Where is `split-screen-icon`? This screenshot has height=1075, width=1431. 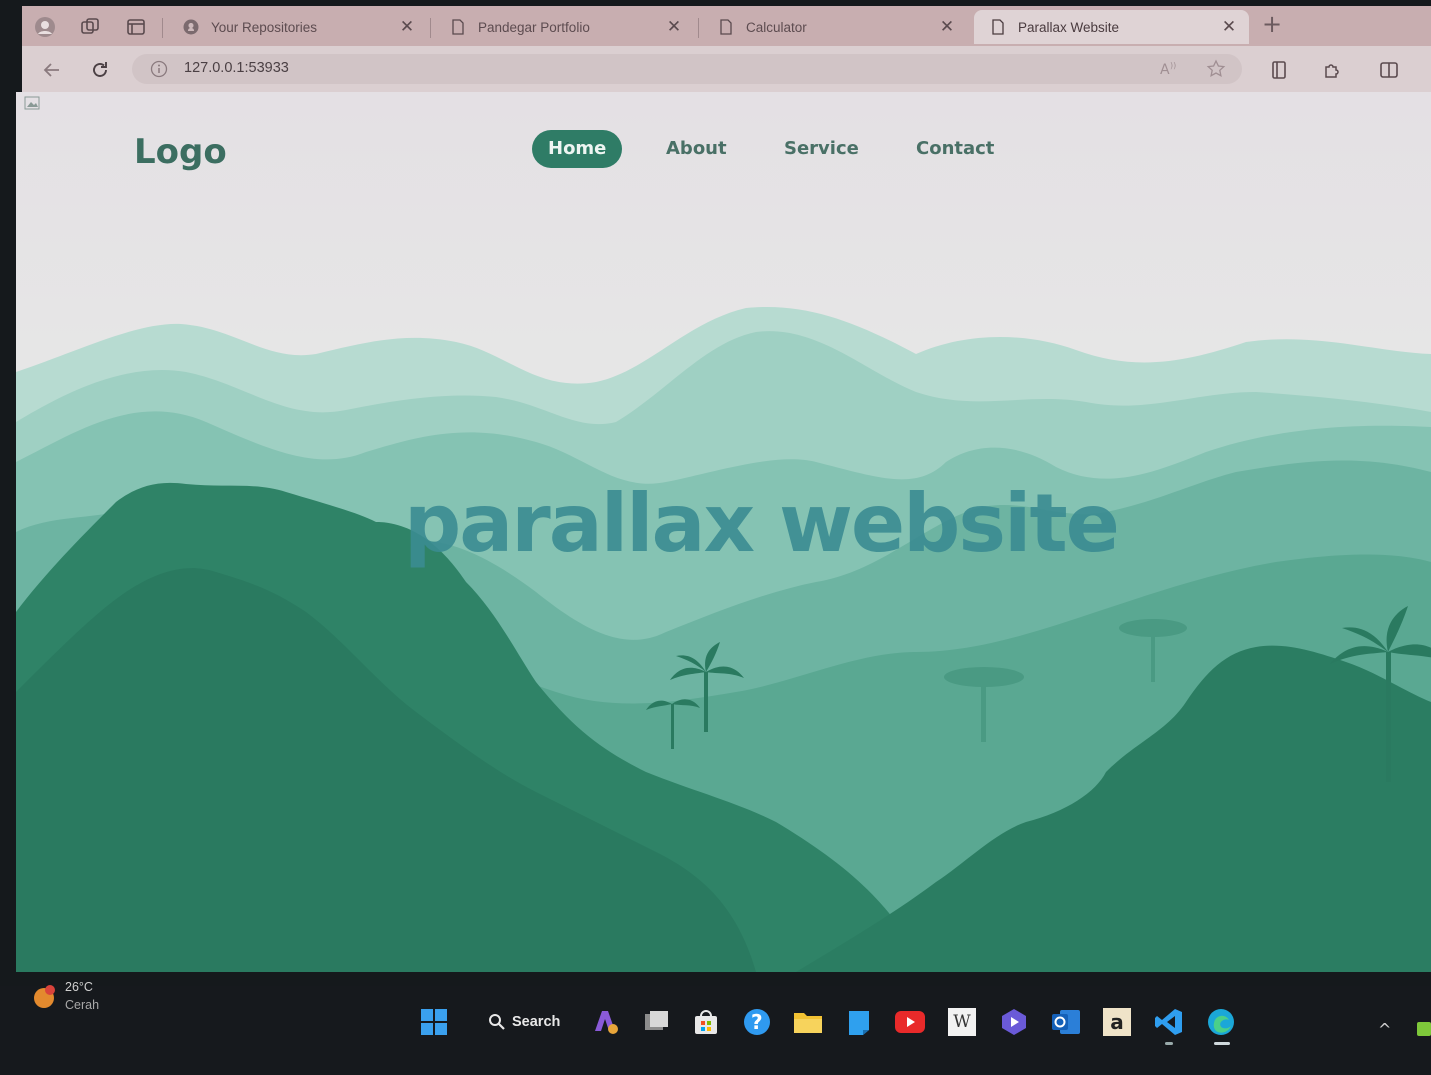 split-screen-icon is located at coordinates (1389, 70).